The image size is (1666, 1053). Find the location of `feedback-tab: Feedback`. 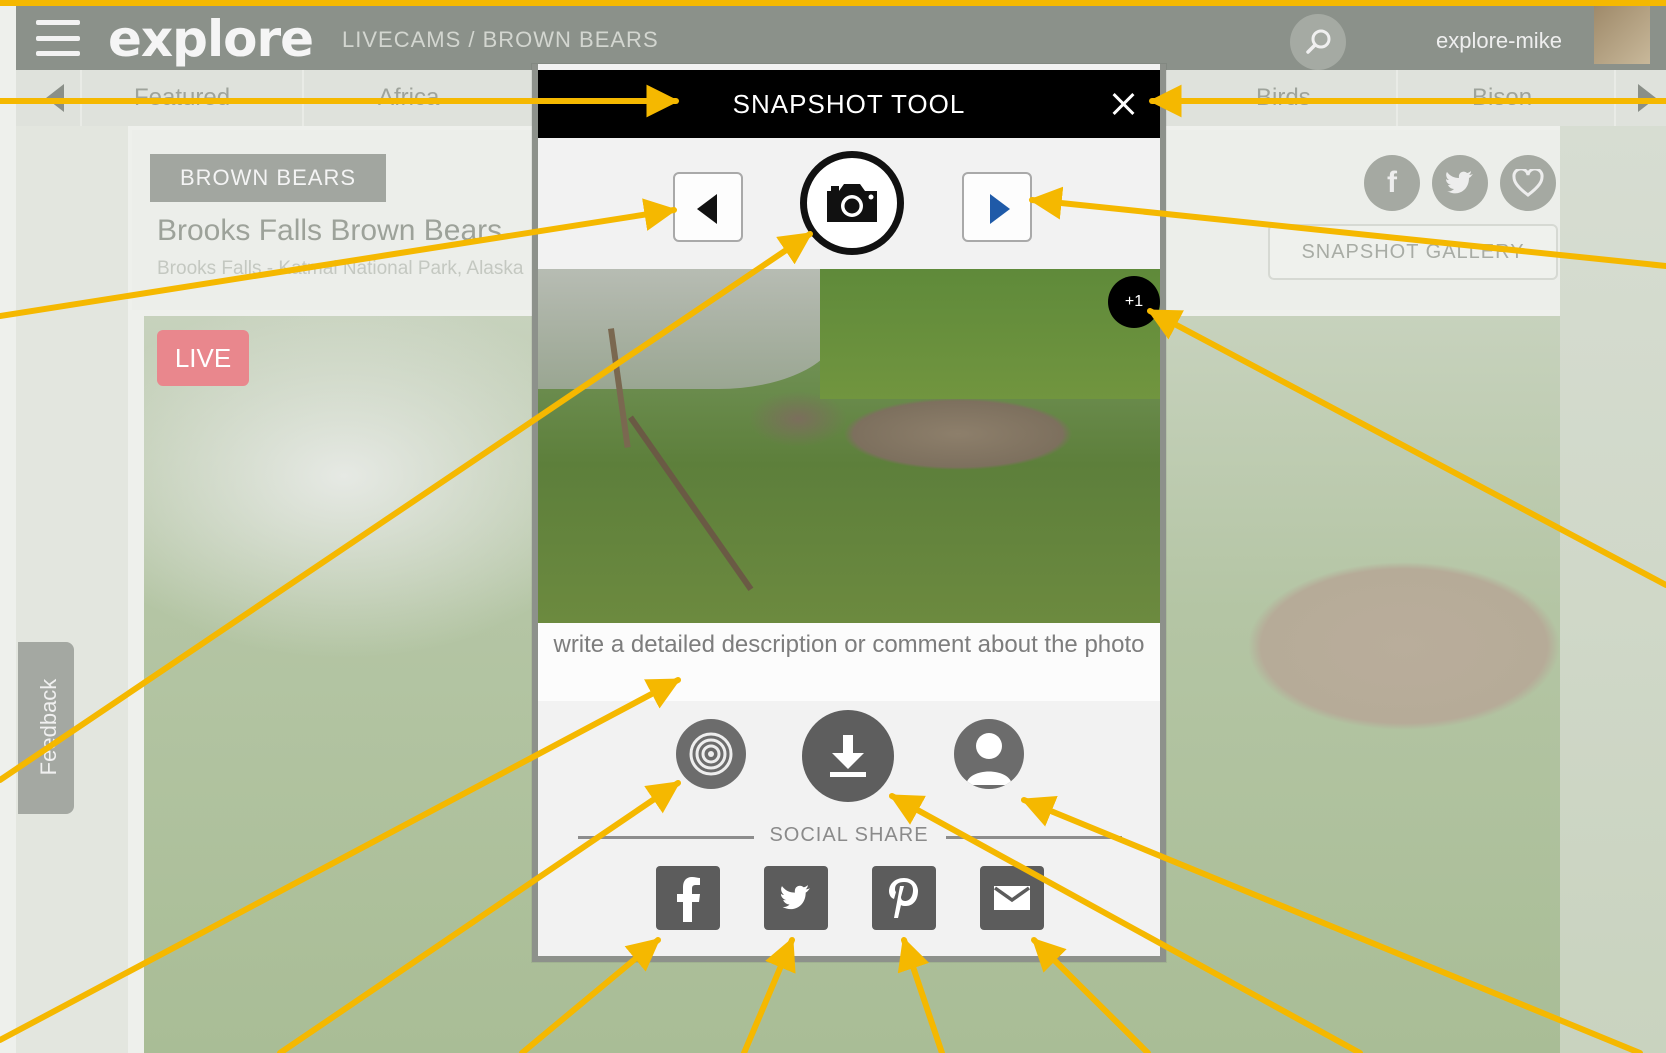

feedback-tab: Feedback is located at coordinates (46, 728).